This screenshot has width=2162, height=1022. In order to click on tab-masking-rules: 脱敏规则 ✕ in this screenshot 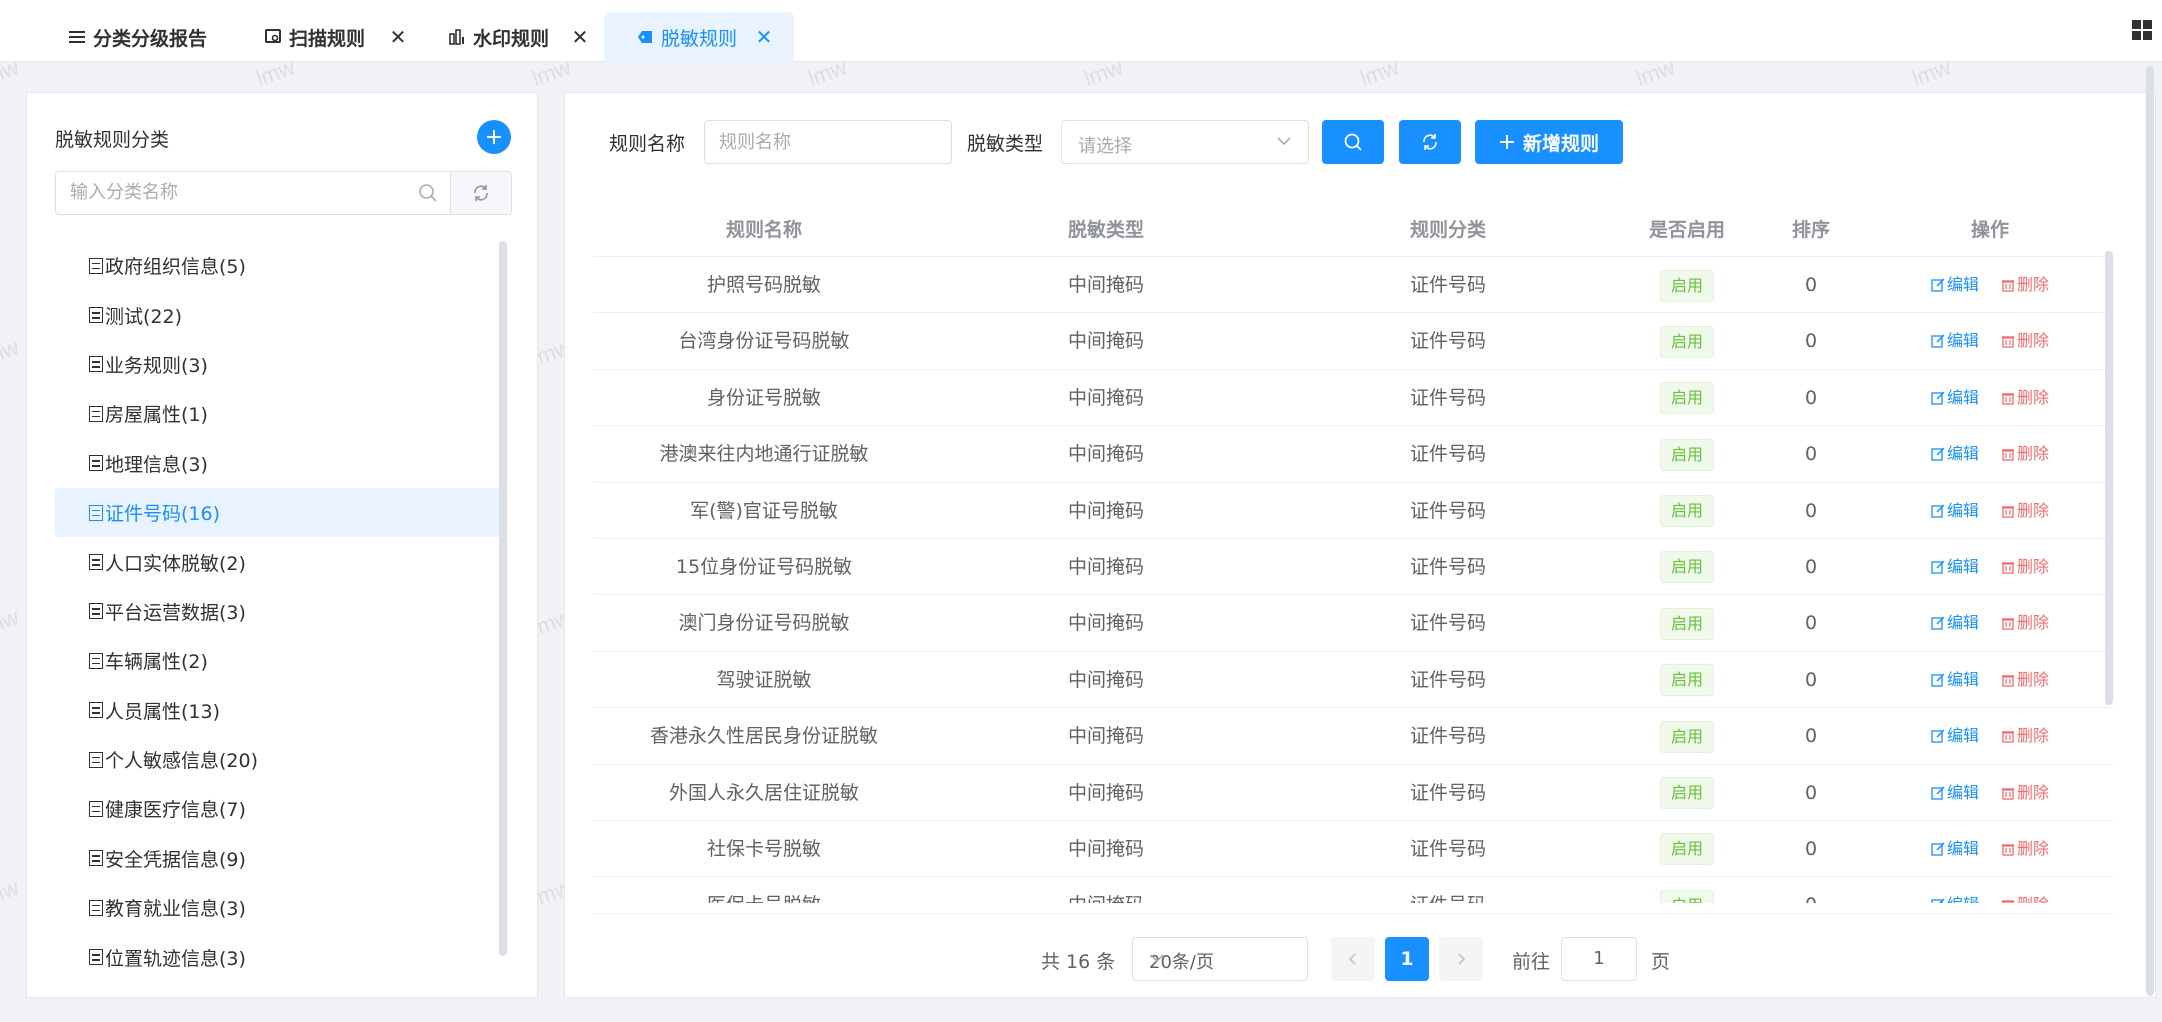, I will do `click(699, 37)`.